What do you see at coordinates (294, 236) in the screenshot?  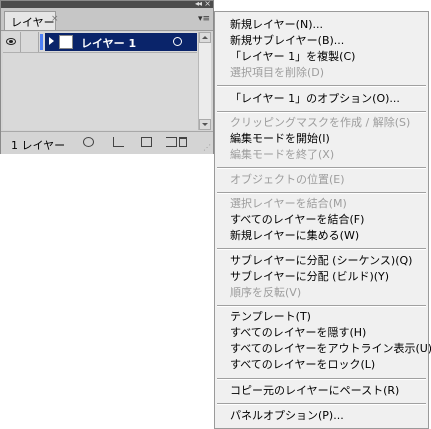 I see `menu-item-collect-new-layer: 新規レイヤーに集める(W)` at bounding box center [294, 236].